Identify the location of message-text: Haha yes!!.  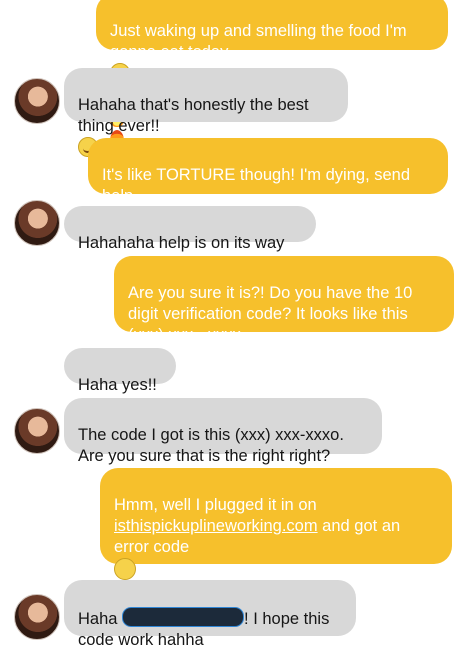
(117, 385).